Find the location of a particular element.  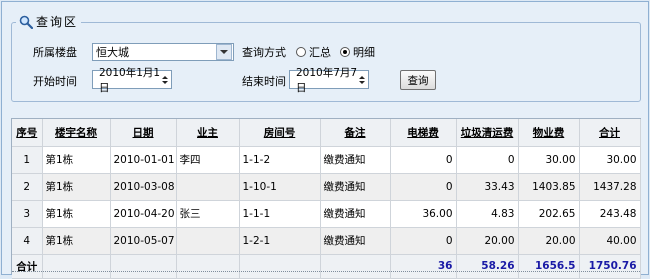

mode-label: 查询方式 is located at coordinates (264, 52).